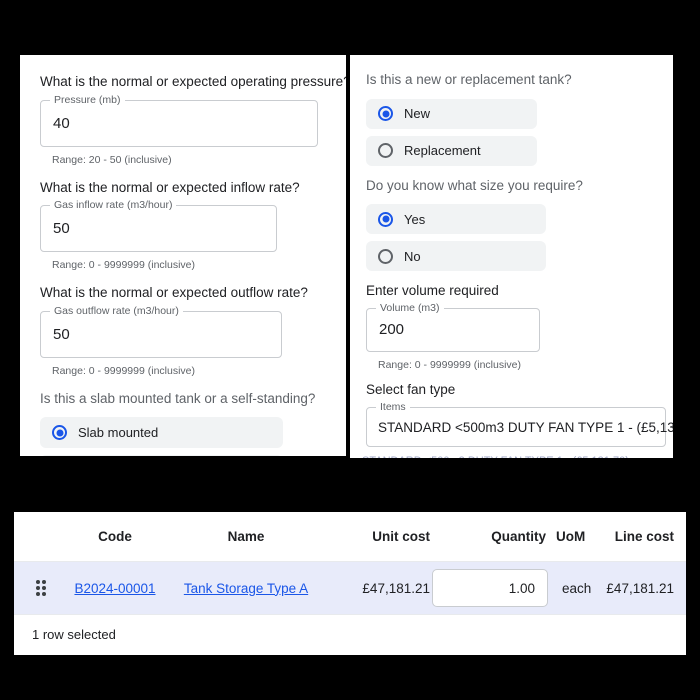  What do you see at coordinates (246, 588) in the screenshot?
I see `cell-name-link: Tank Storage Type A` at bounding box center [246, 588].